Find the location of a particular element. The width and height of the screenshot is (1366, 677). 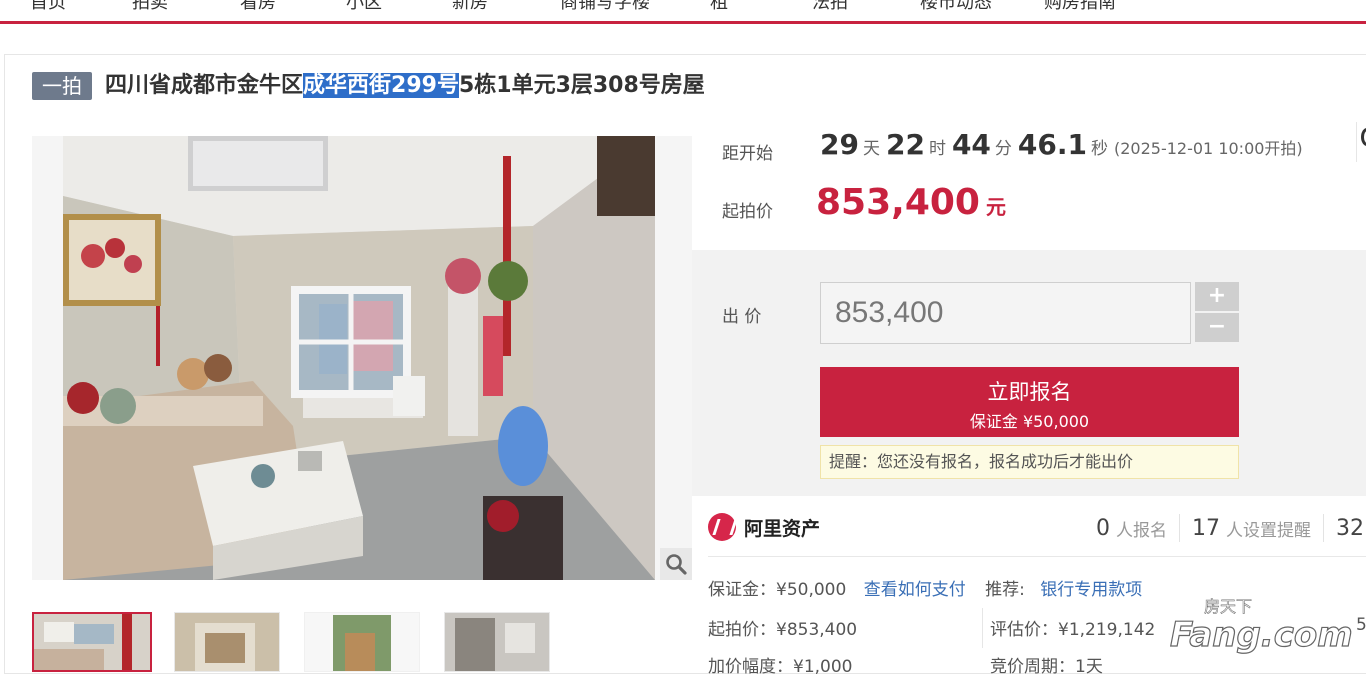

ali-assets-logo-icon is located at coordinates (722, 527).